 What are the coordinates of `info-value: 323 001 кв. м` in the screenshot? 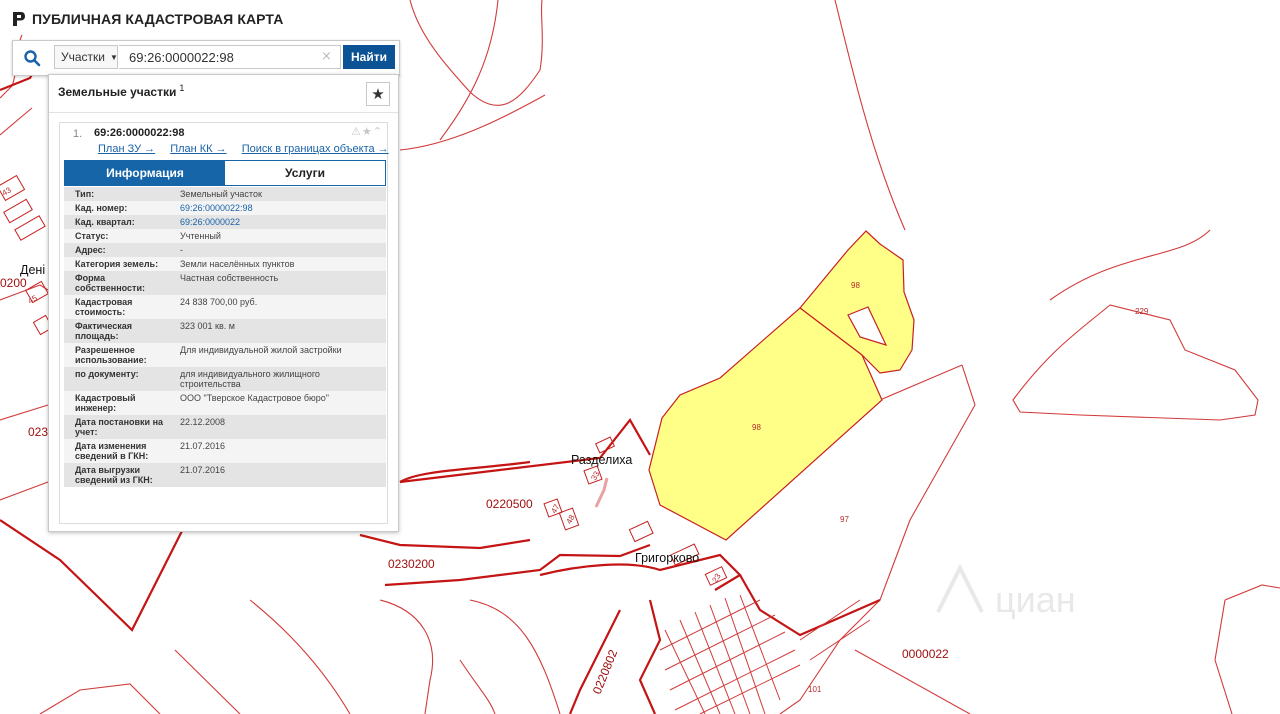 It's located at (280, 331).